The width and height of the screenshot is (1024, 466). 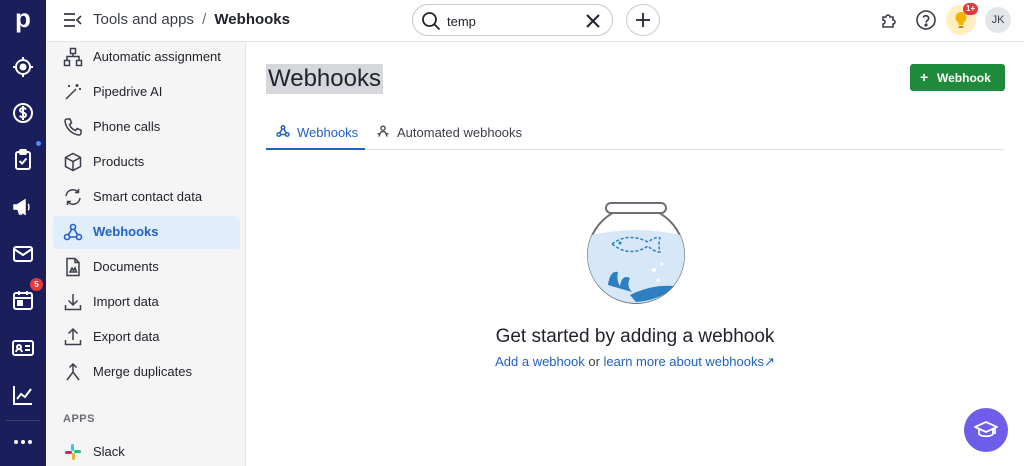 I want to click on add-webhook-button: + Webhook, so click(x=957, y=77).